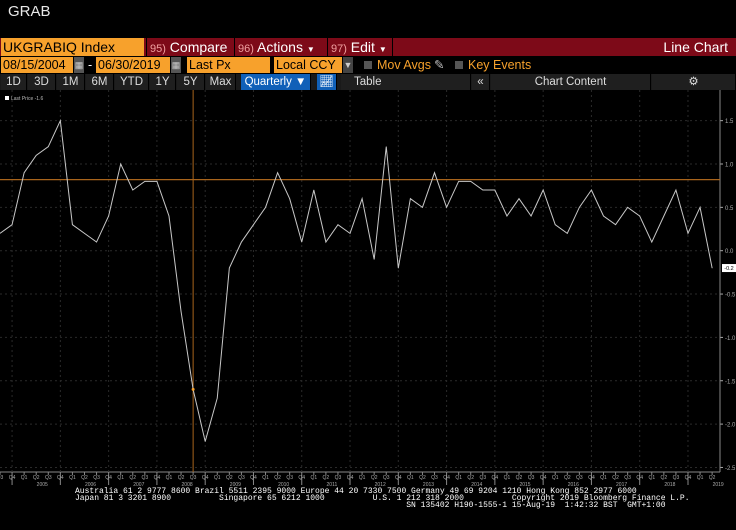 This screenshot has height=530, width=736. Describe the element at coordinates (14, 82) in the screenshot. I see `period-1d: 1D` at that location.